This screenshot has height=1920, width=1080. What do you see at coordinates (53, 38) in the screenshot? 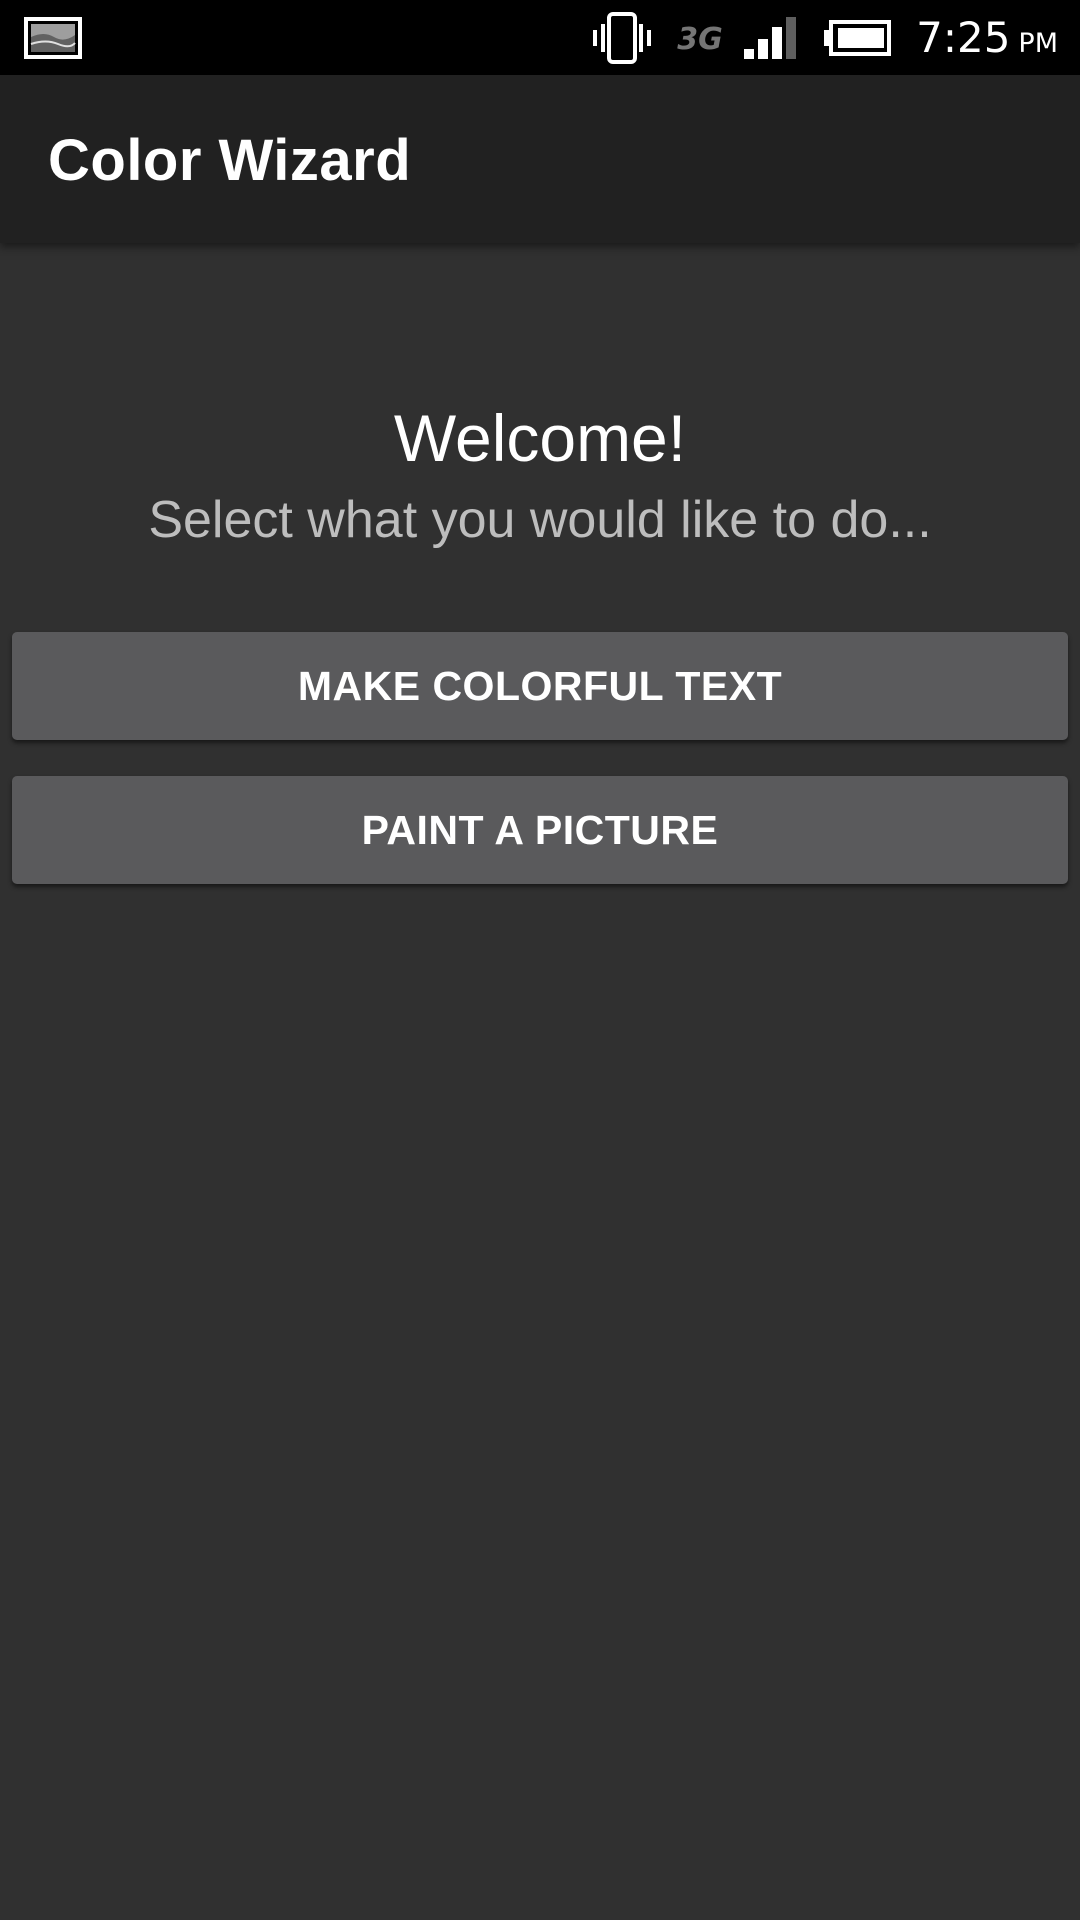
I see `image-icon` at bounding box center [53, 38].